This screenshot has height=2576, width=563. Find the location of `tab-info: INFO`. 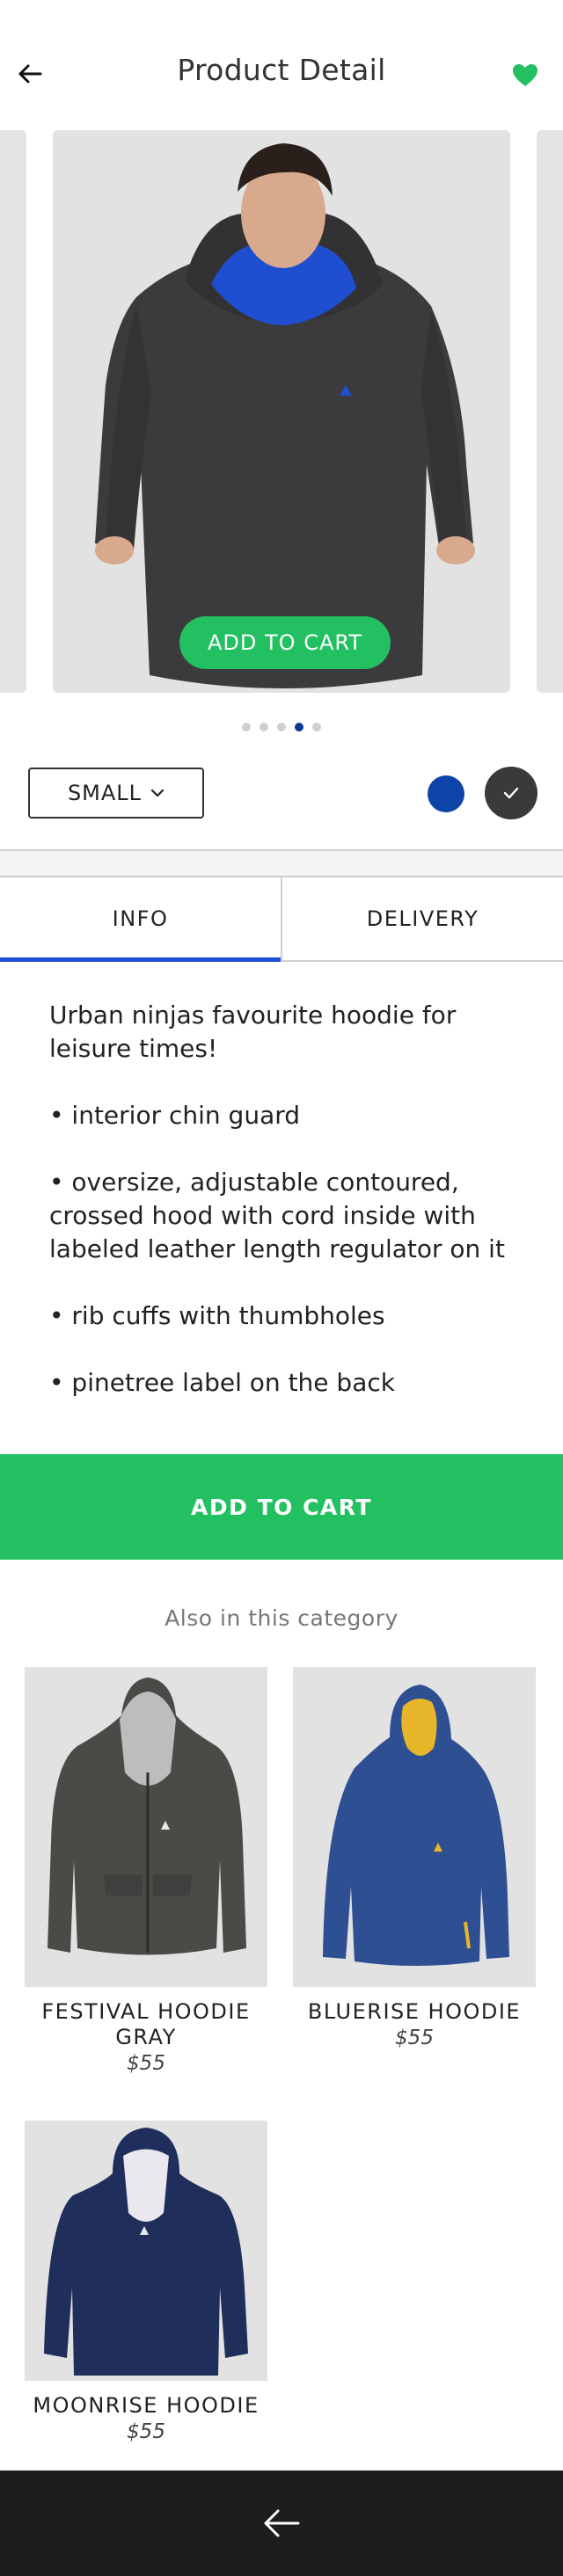

tab-info: INFO is located at coordinates (140, 919).